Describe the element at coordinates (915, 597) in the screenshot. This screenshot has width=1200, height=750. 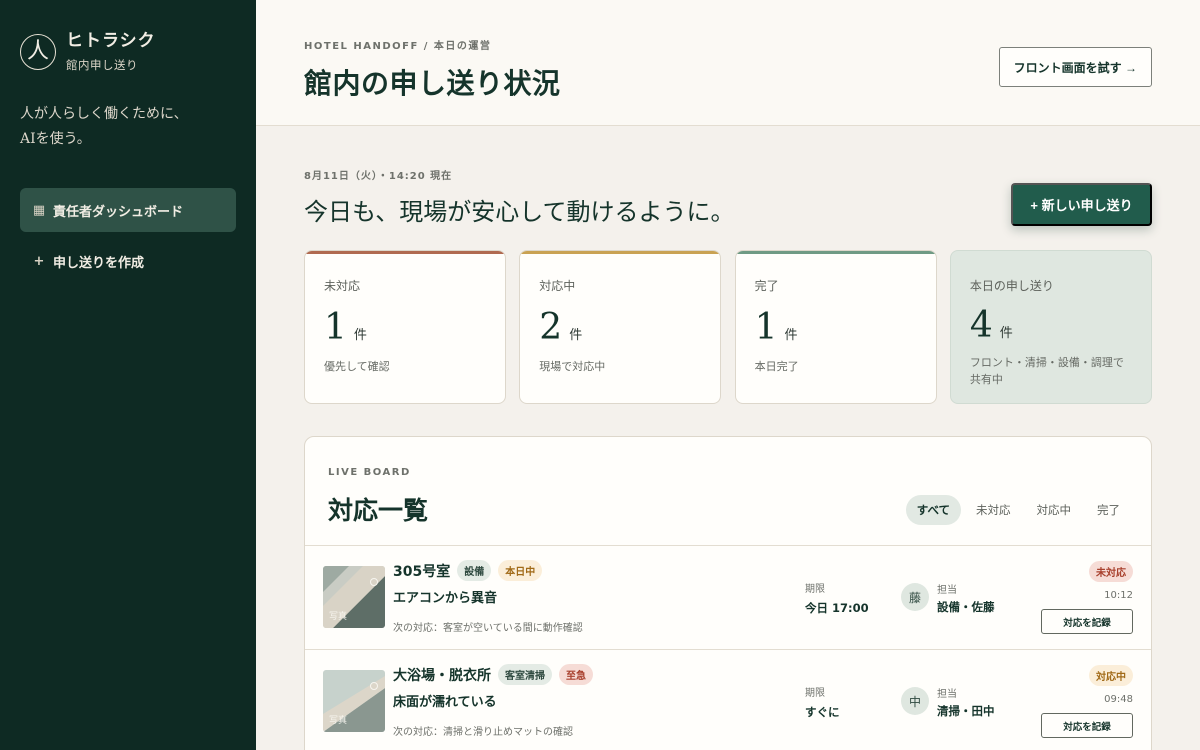
I see `avatar: 藤` at that location.